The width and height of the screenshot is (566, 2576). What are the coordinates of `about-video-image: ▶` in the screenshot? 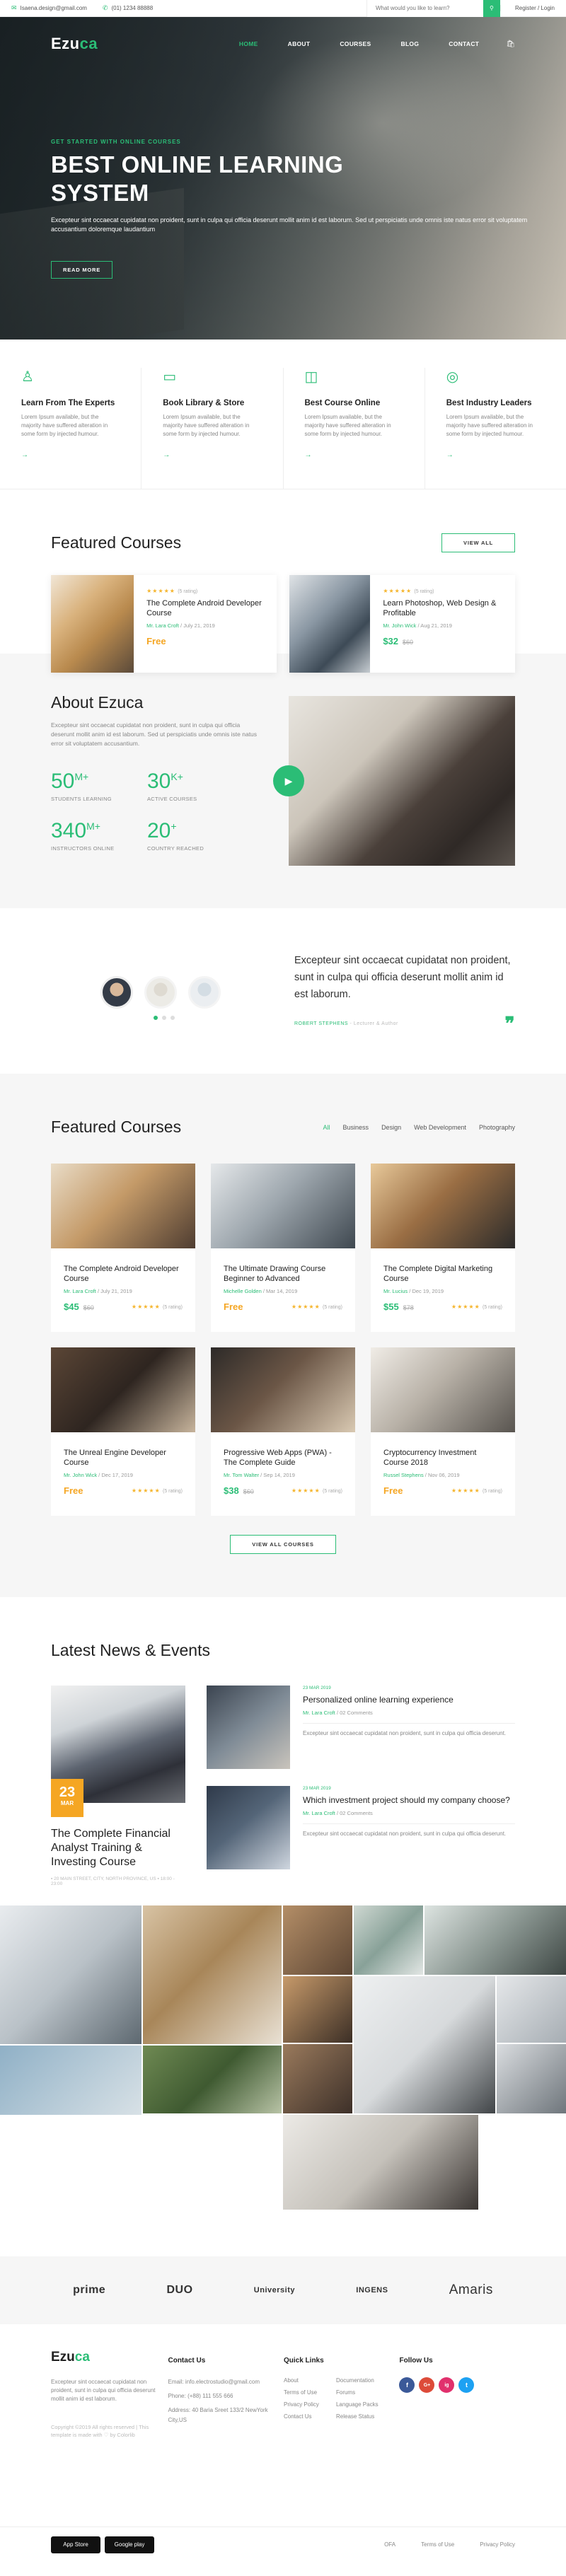 It's located at (394, 781).